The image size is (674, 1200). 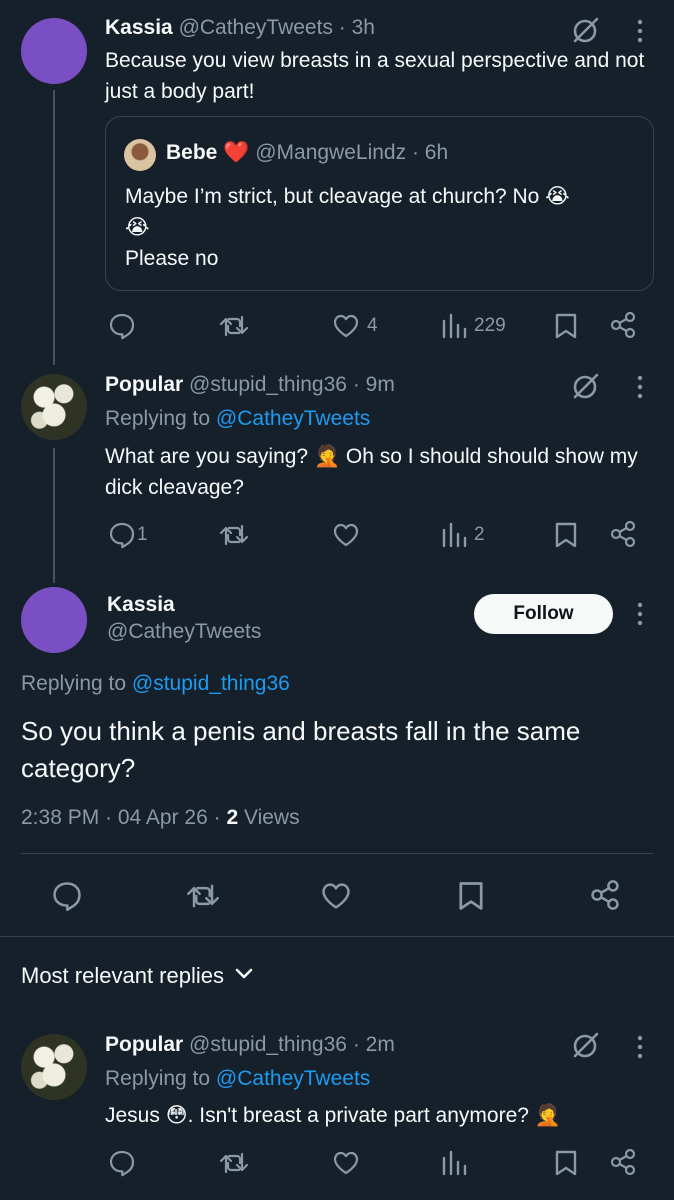 I want to click on sort-replies-dropdown: Most relevant replies, so click(x=137, y=976).